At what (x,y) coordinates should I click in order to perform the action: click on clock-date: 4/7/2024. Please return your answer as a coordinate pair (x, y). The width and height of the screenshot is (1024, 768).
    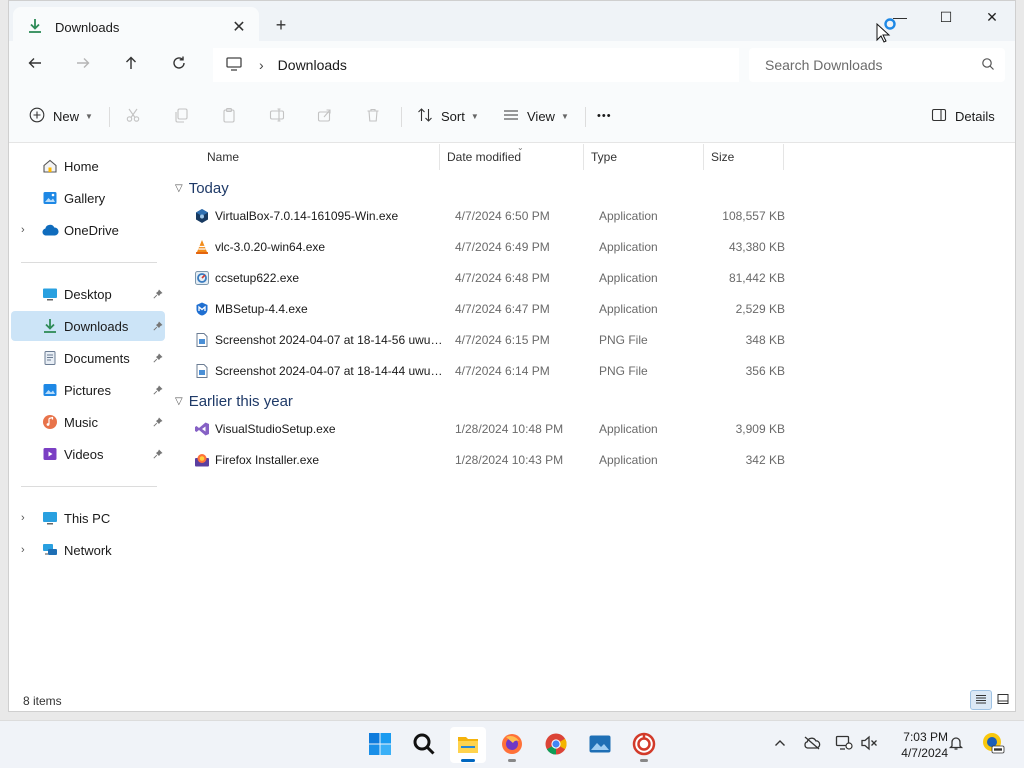
    Looking at the image, I should click on (924, 753).